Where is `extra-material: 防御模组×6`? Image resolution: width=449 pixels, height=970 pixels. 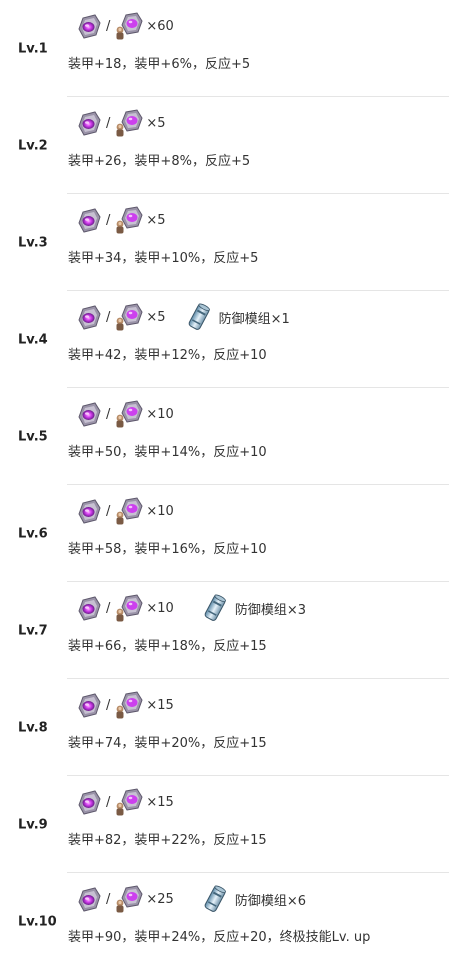
extra-material: 防御模组×6 is located at coordinates (253, 899).